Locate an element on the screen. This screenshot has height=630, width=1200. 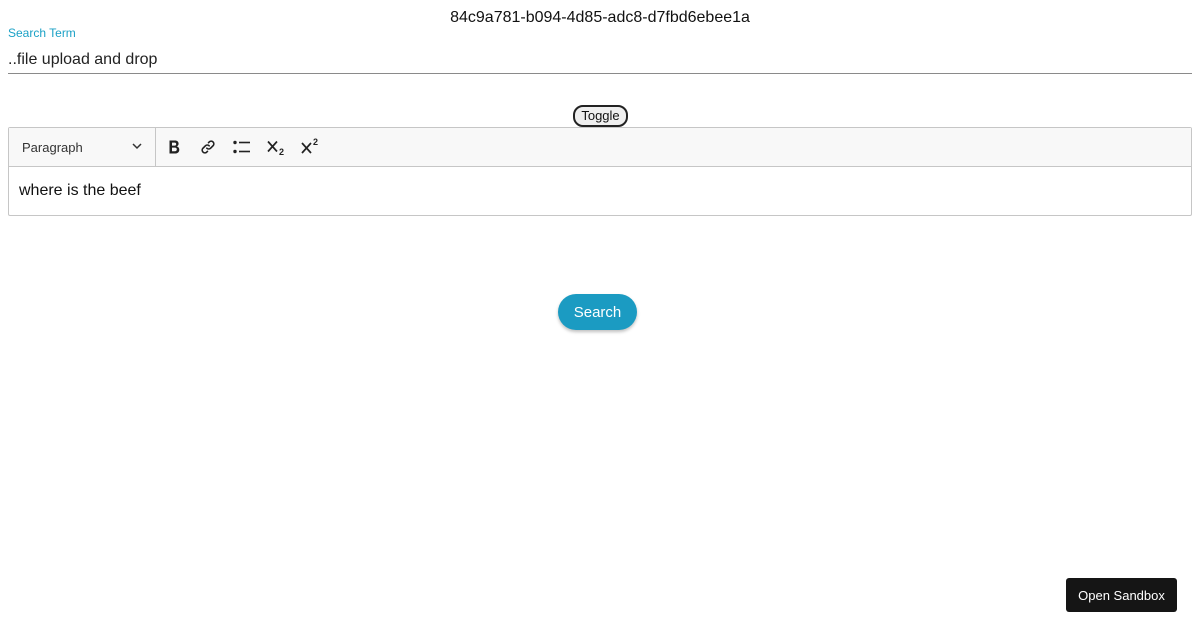
subscript-button: 2 is located at coordinates (276, 147).